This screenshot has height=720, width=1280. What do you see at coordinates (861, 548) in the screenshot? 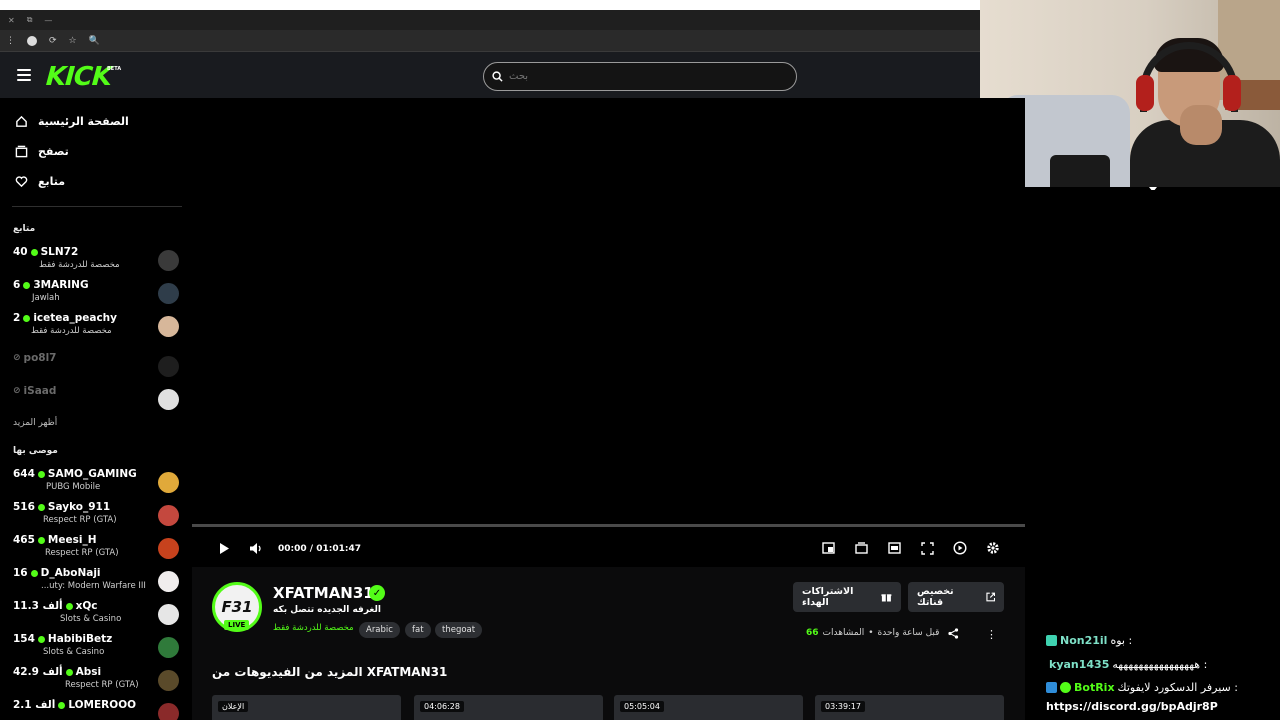
I see `clip-icon` at bounding box center [861, 548].